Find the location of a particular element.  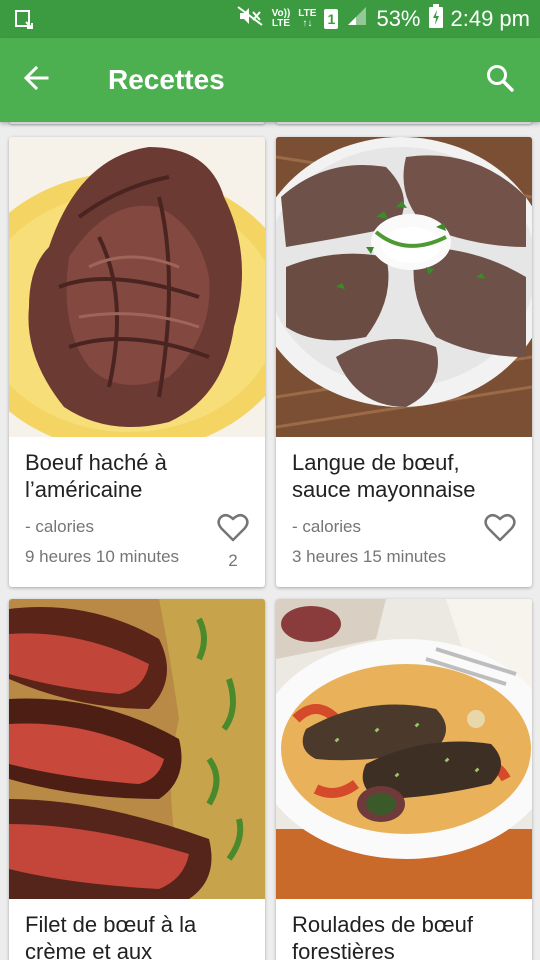

page-title: Recettes is located at coordinates (166, 79).